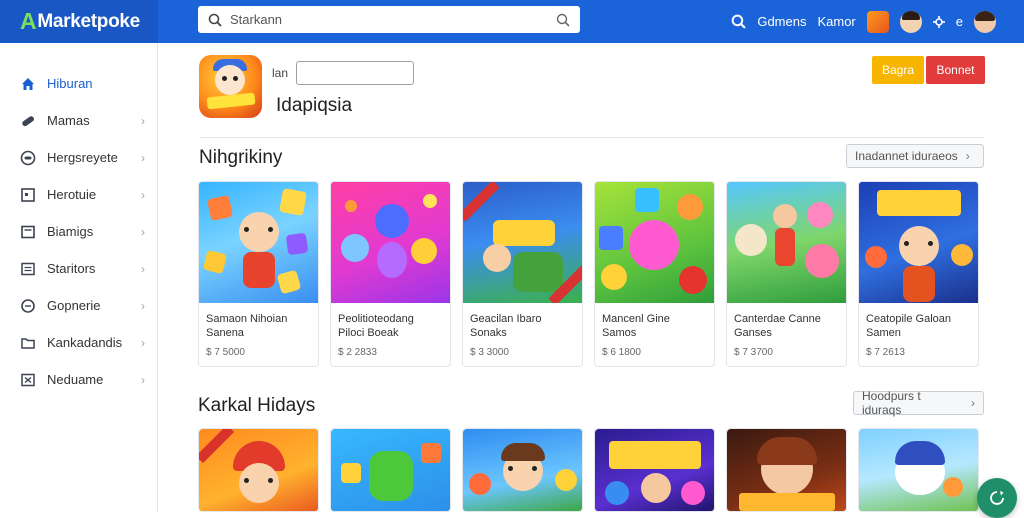 The width and height of the screenshot is (1024, 518). I want to click on profile-avatar, so click(985, 21).